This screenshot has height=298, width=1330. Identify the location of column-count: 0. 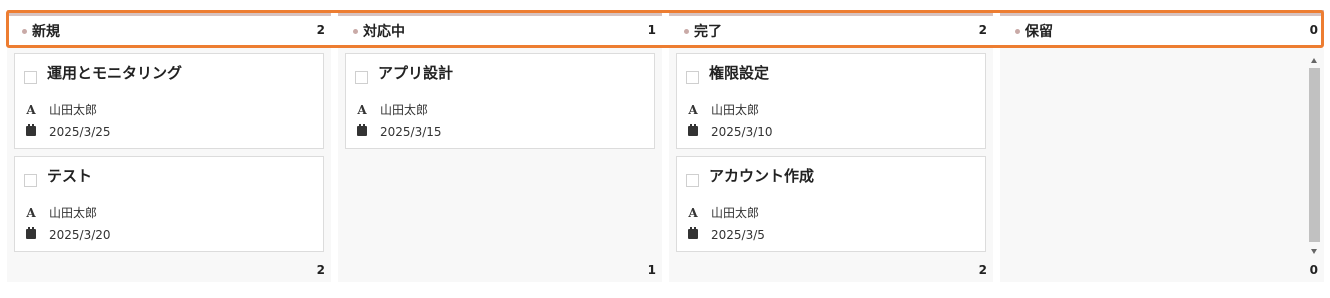
(1313, 30).